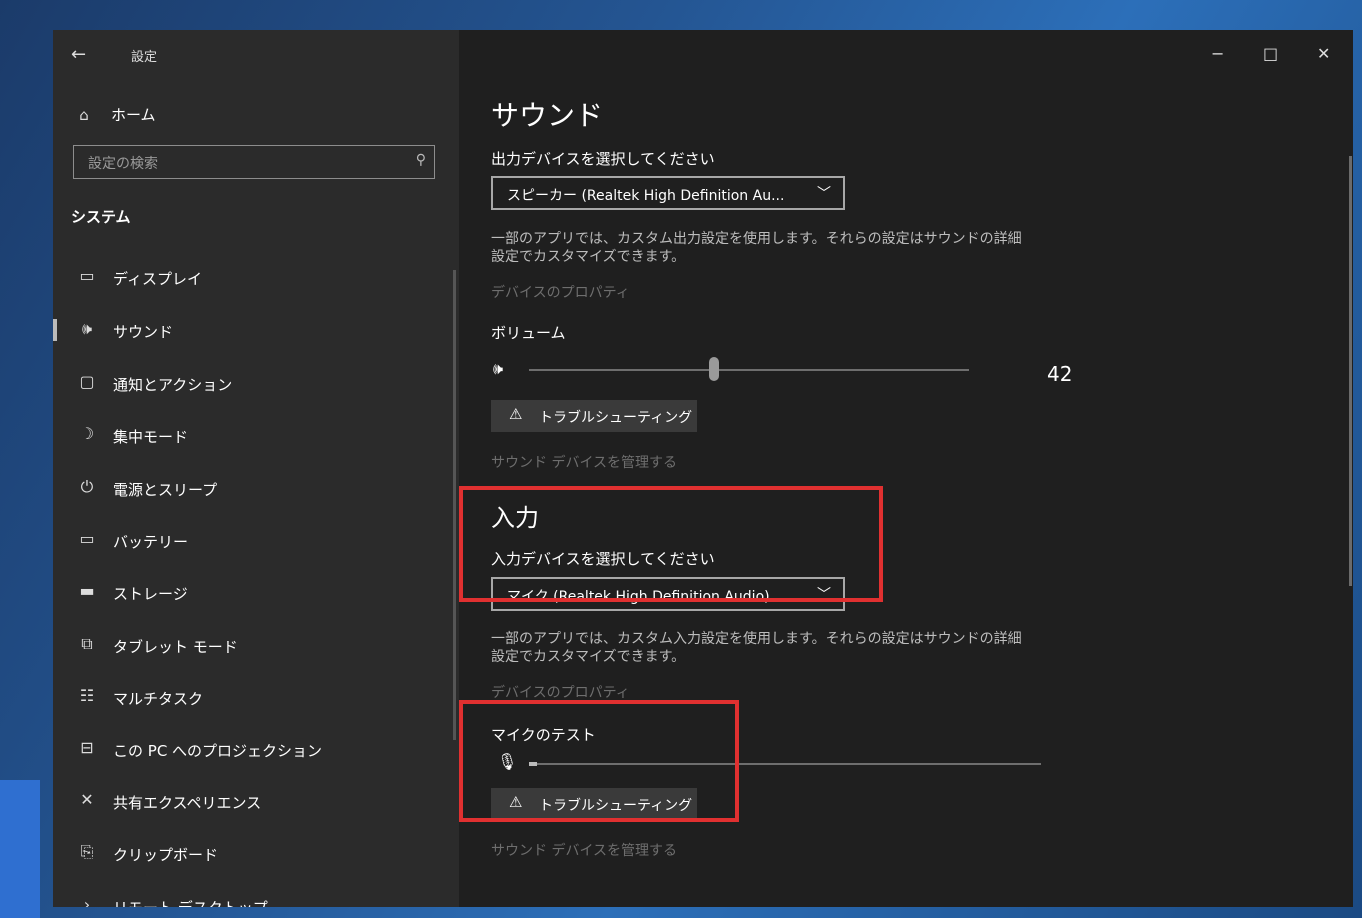 This screenshot has height=918, width=1362. What do you see at coordinates (256, 436) in the screenshot?
I see `sidebar-item-focus: ☽ 集中モード` at bounding box center [256, 436].